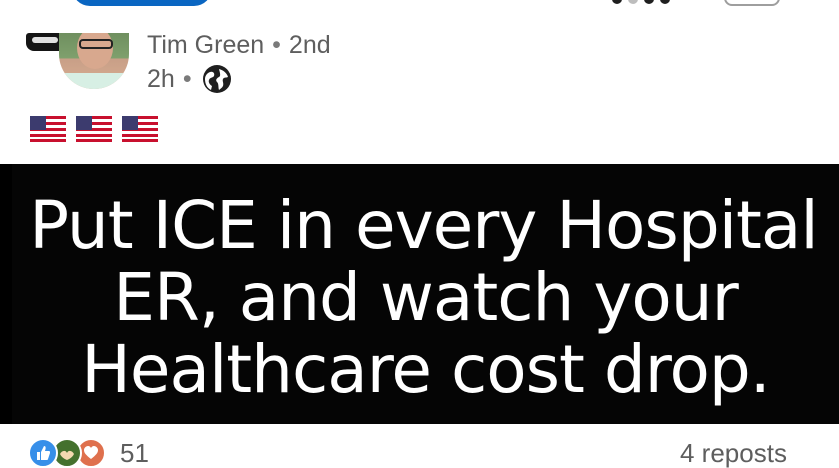  I want to click on reactions-summary: 51, so click(88, 453).